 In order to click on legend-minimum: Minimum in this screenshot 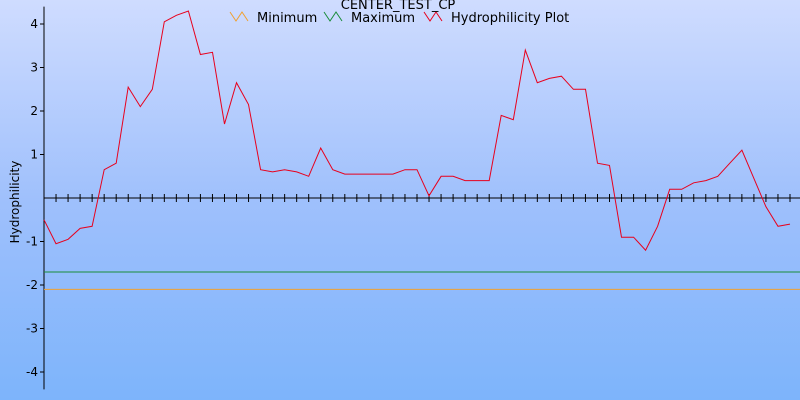, I will do `click(273, 18)`.